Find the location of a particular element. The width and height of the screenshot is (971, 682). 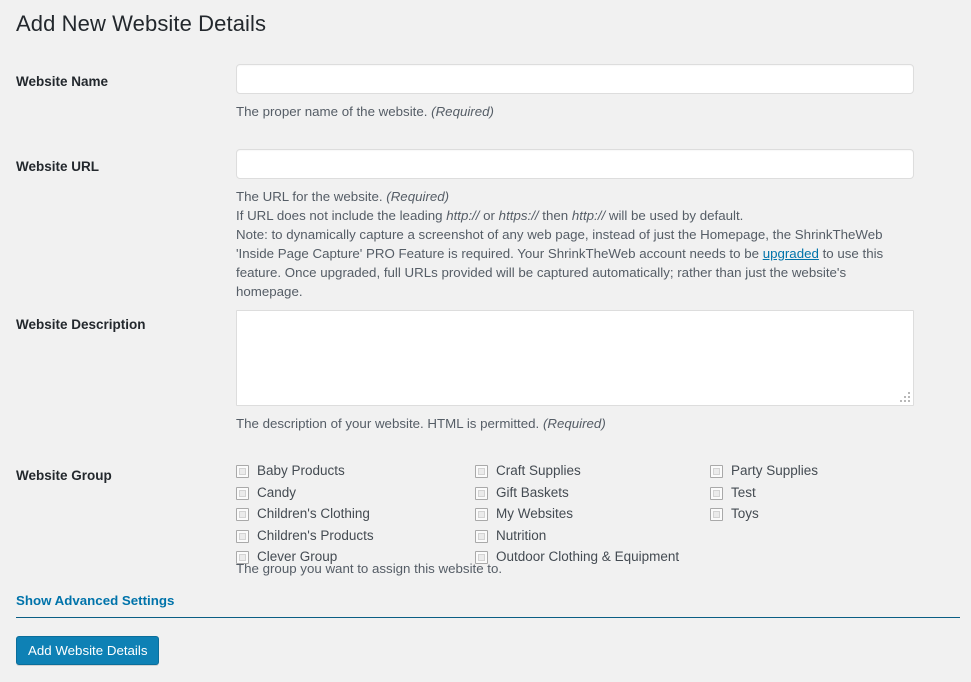

checkbox-item-clever-group: Clever Group is located at coordinates (305, 557).